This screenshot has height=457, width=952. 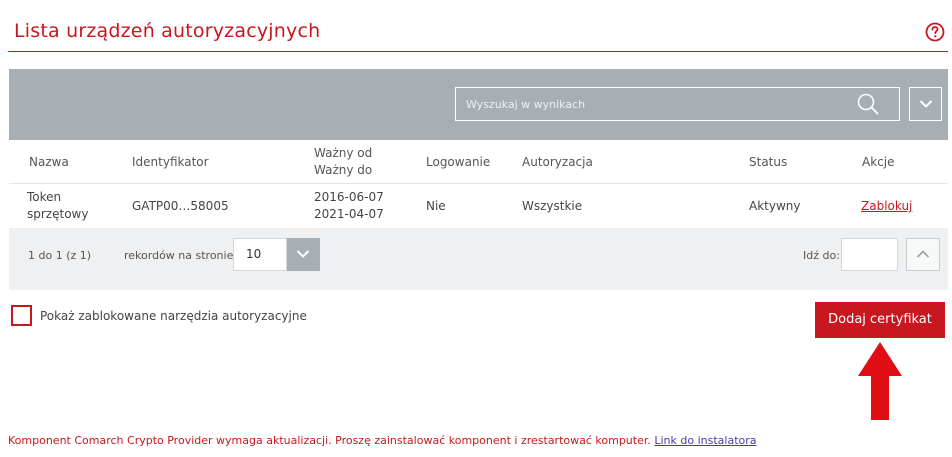 I want to click on search-icon, so click(x=868, y=104).